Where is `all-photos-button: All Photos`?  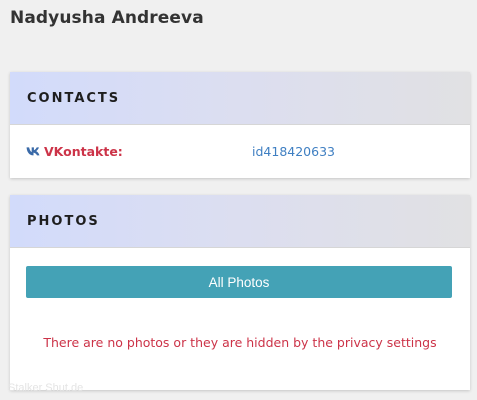 all-photos-button: All Photos is located at coordinates (239, 282).